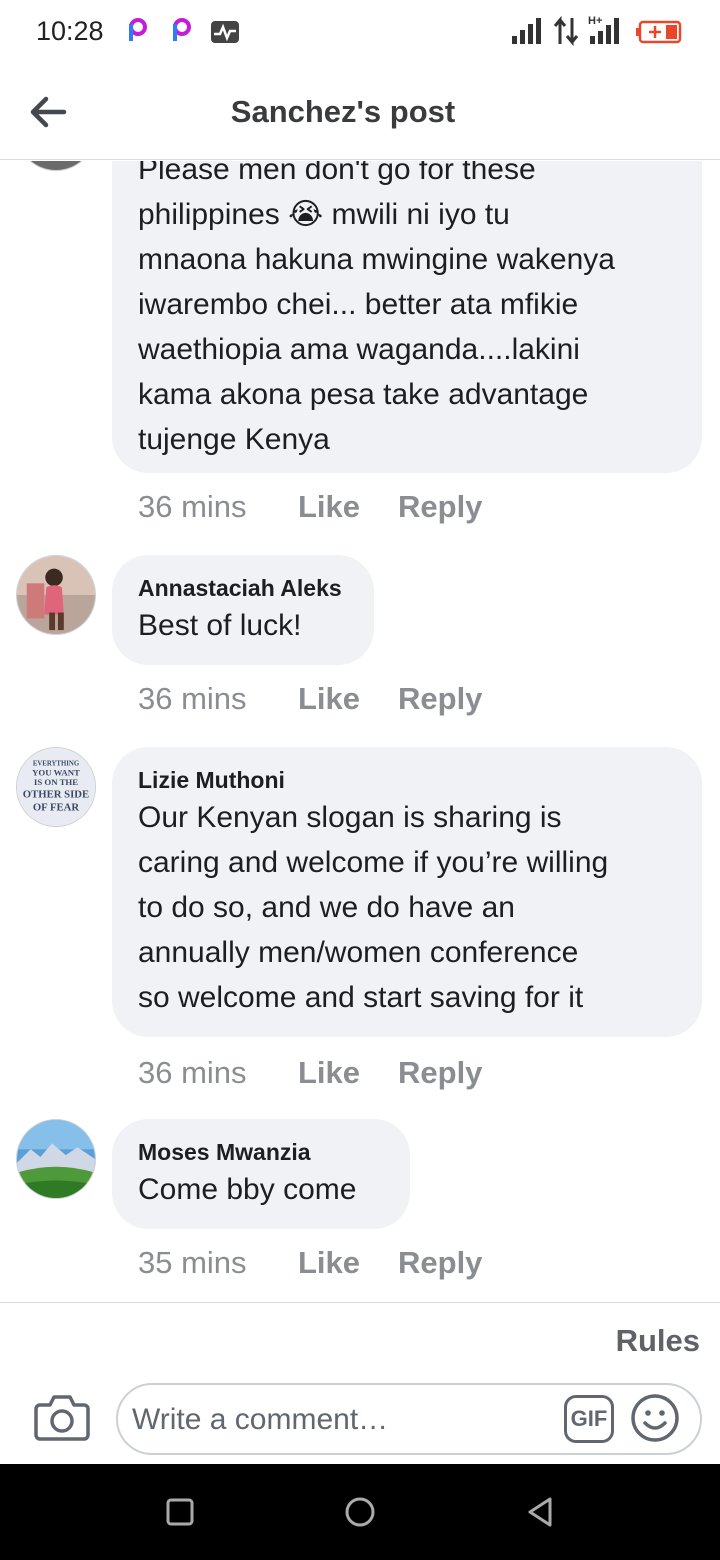 The height and width of the screenshot is (1560, 720). I want to click on comment-bubble: Moses Mwanzia Come bby come, so click(261, 1174).